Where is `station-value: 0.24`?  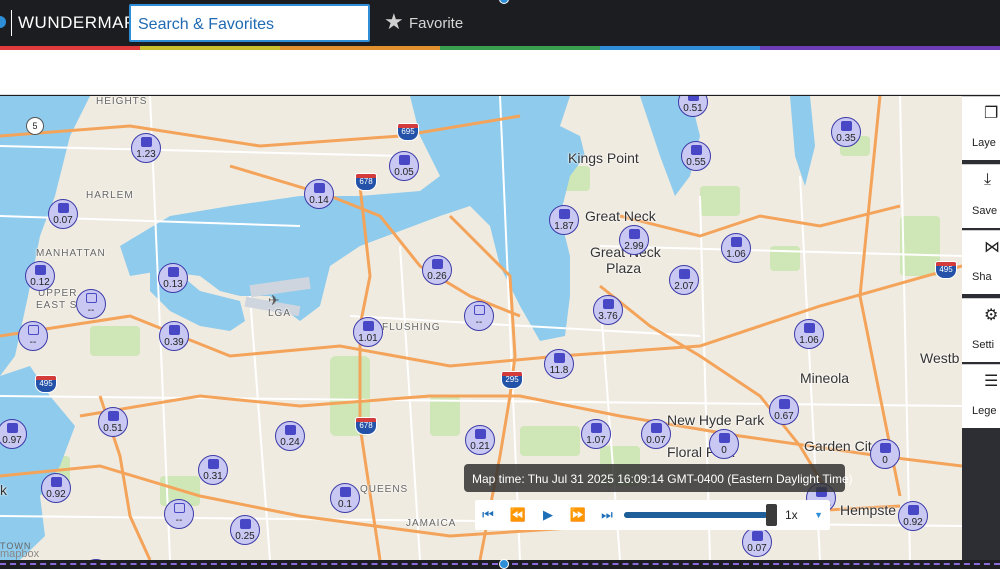
station-value: 0.24 is located at coordinates (290, 442).